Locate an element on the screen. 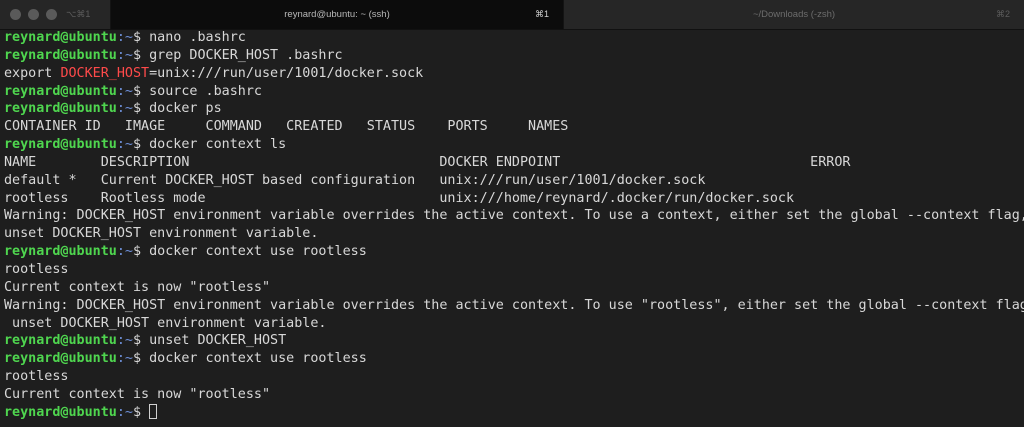 This screenshot has width=1024, height=427. command-line: reynard@ubuntu:~$ nano .bashrc is located at coordinates (513, 38).